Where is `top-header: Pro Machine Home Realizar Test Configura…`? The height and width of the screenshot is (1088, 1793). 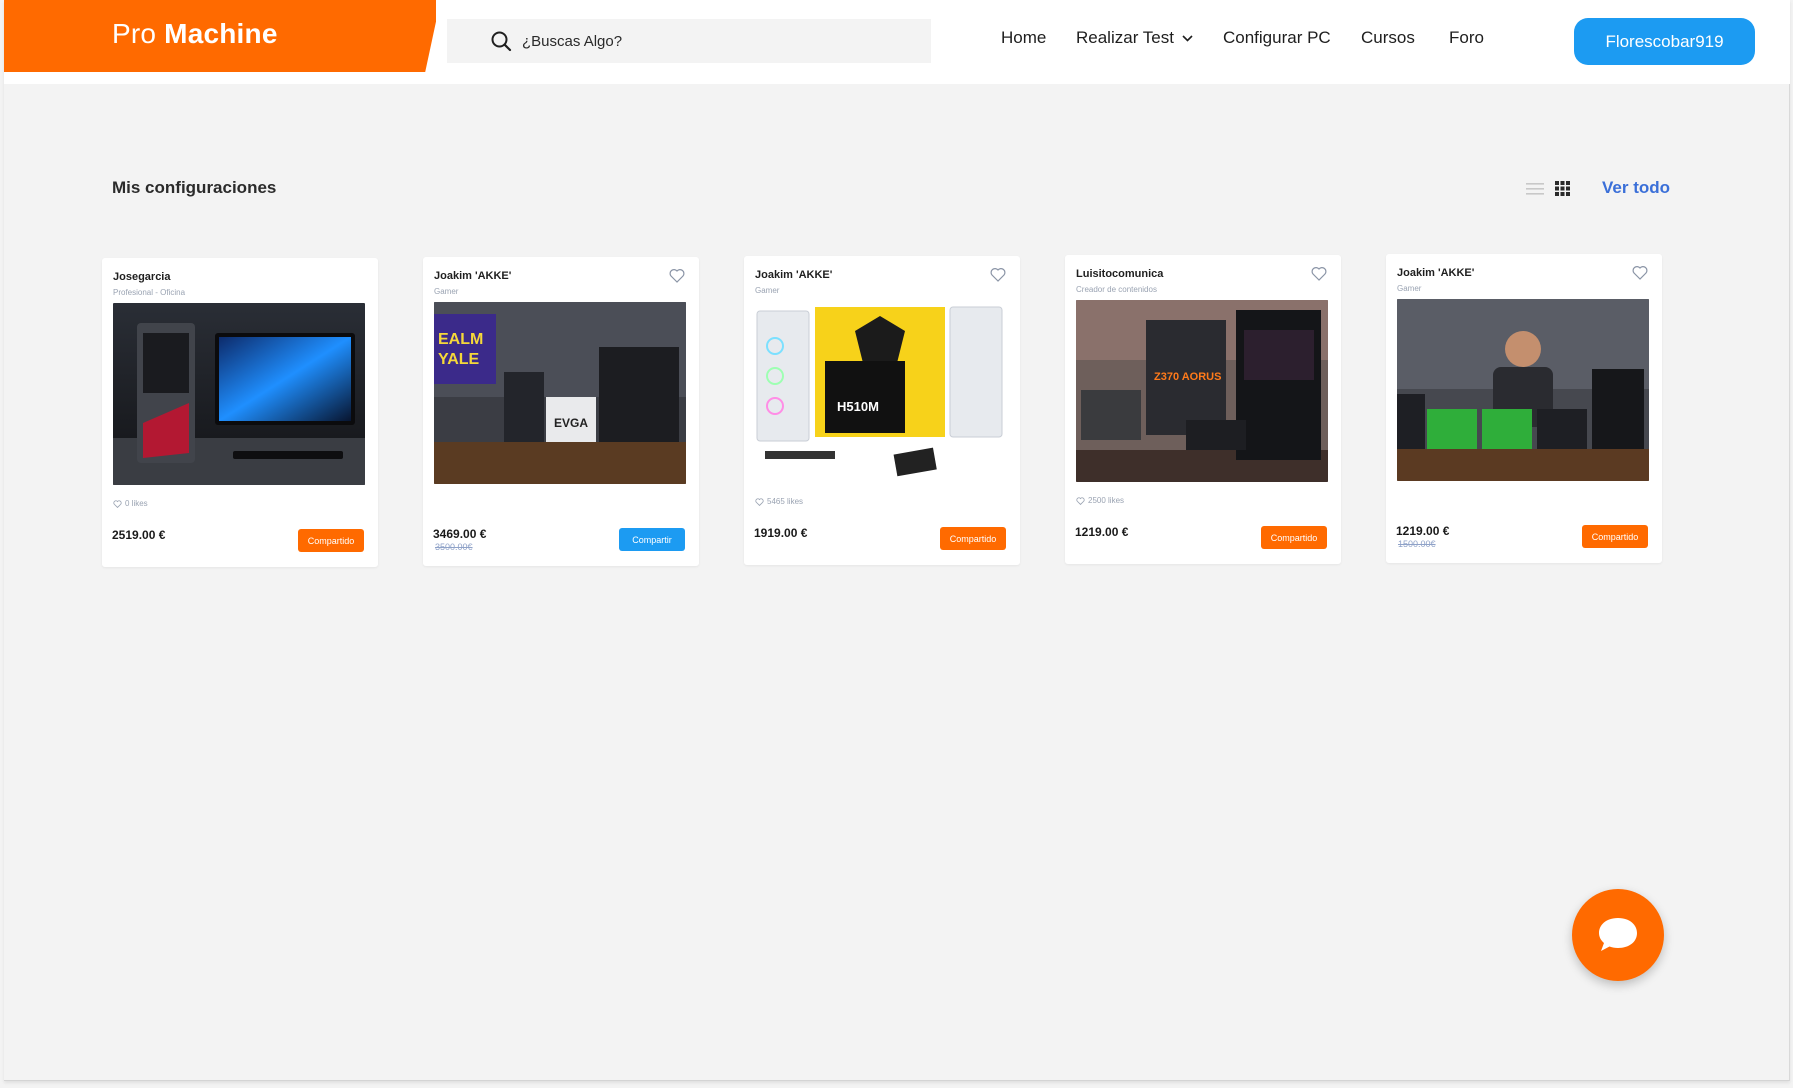 top-header: Pro Machine Home Realizar Test Configura… is located at coordinates (897, 42).